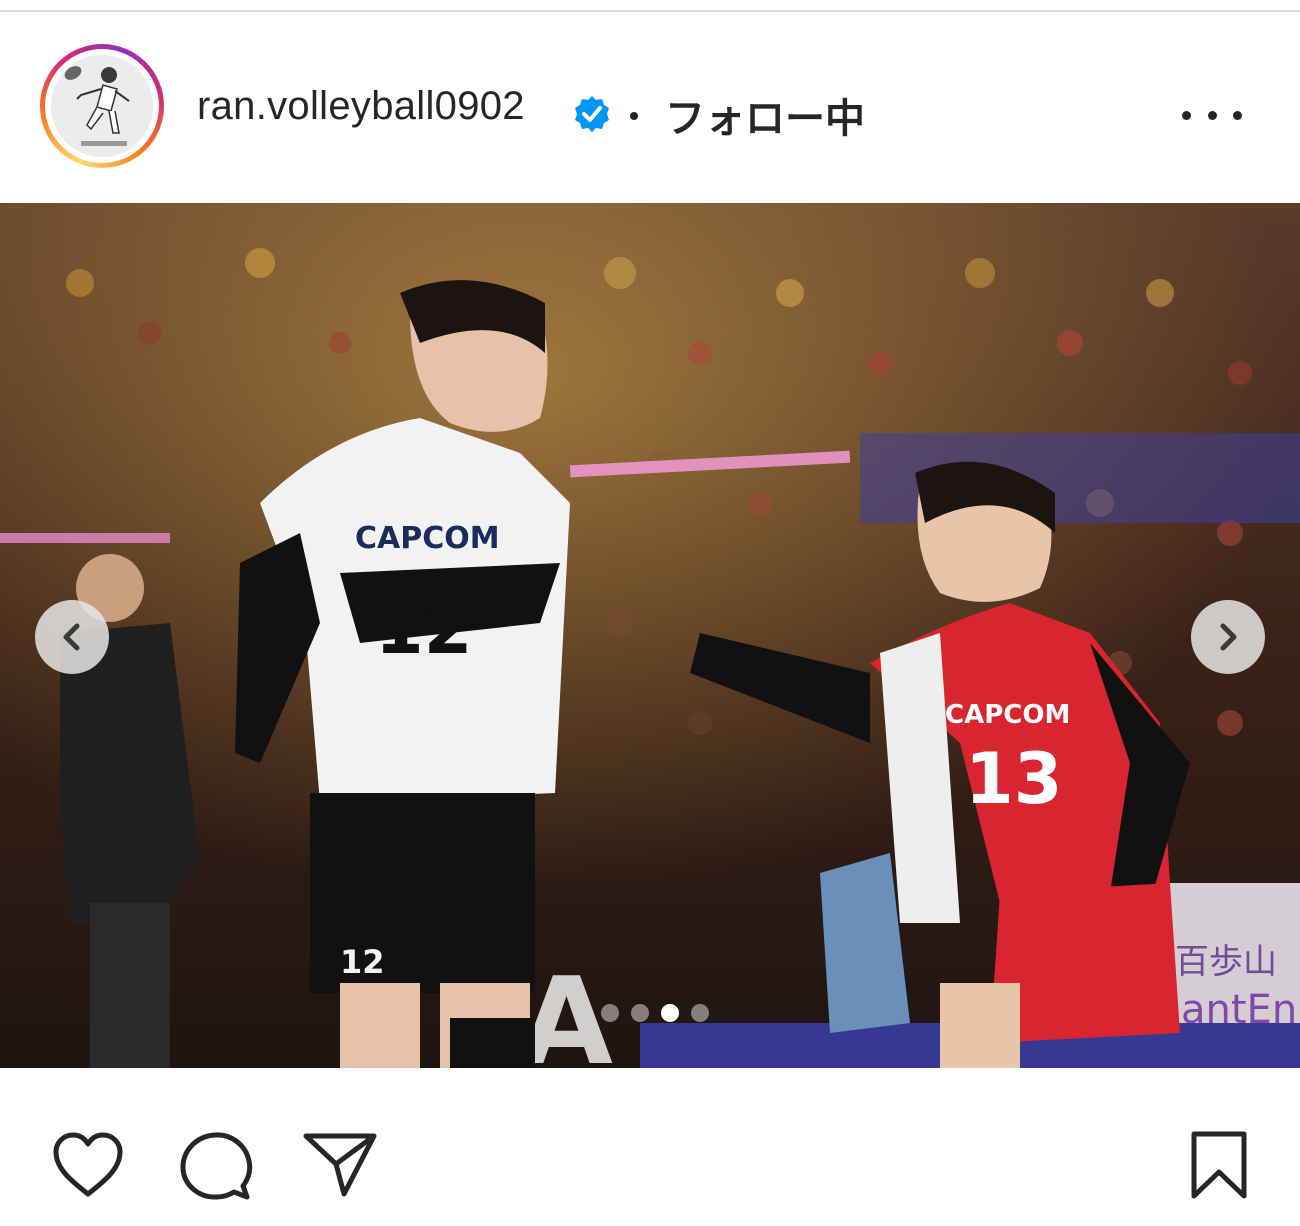 Image resolution: width=1300 pixels, height=1226 pixels. Describe the element at coordinates (650, 1147) in the screenshot. I see `post-actions-bar` at that location.